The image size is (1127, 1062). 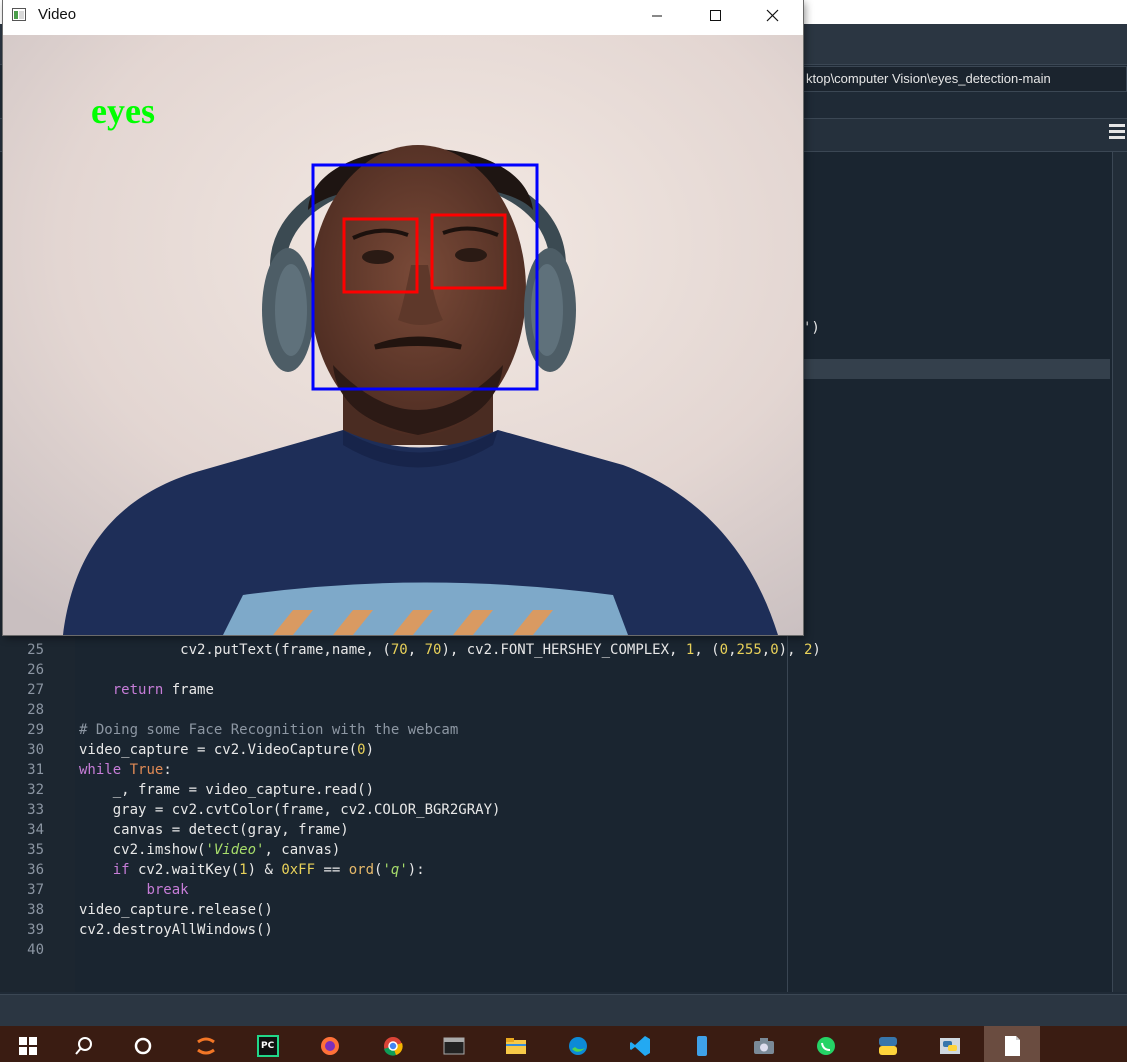 I want to click on code-token: video_capture = cv2.VideoCapture(, so click(x=218, y=750).